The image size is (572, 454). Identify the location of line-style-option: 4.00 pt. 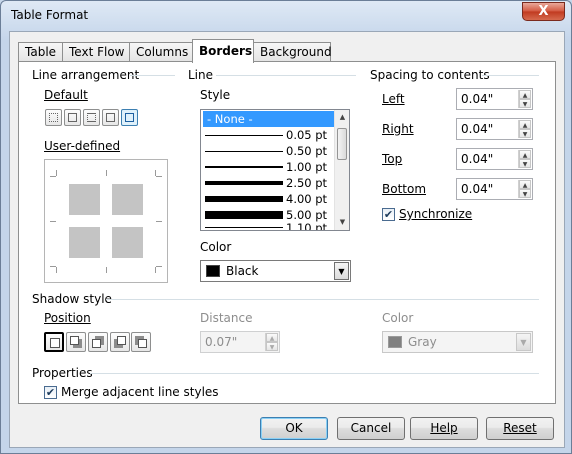
(268, 199).